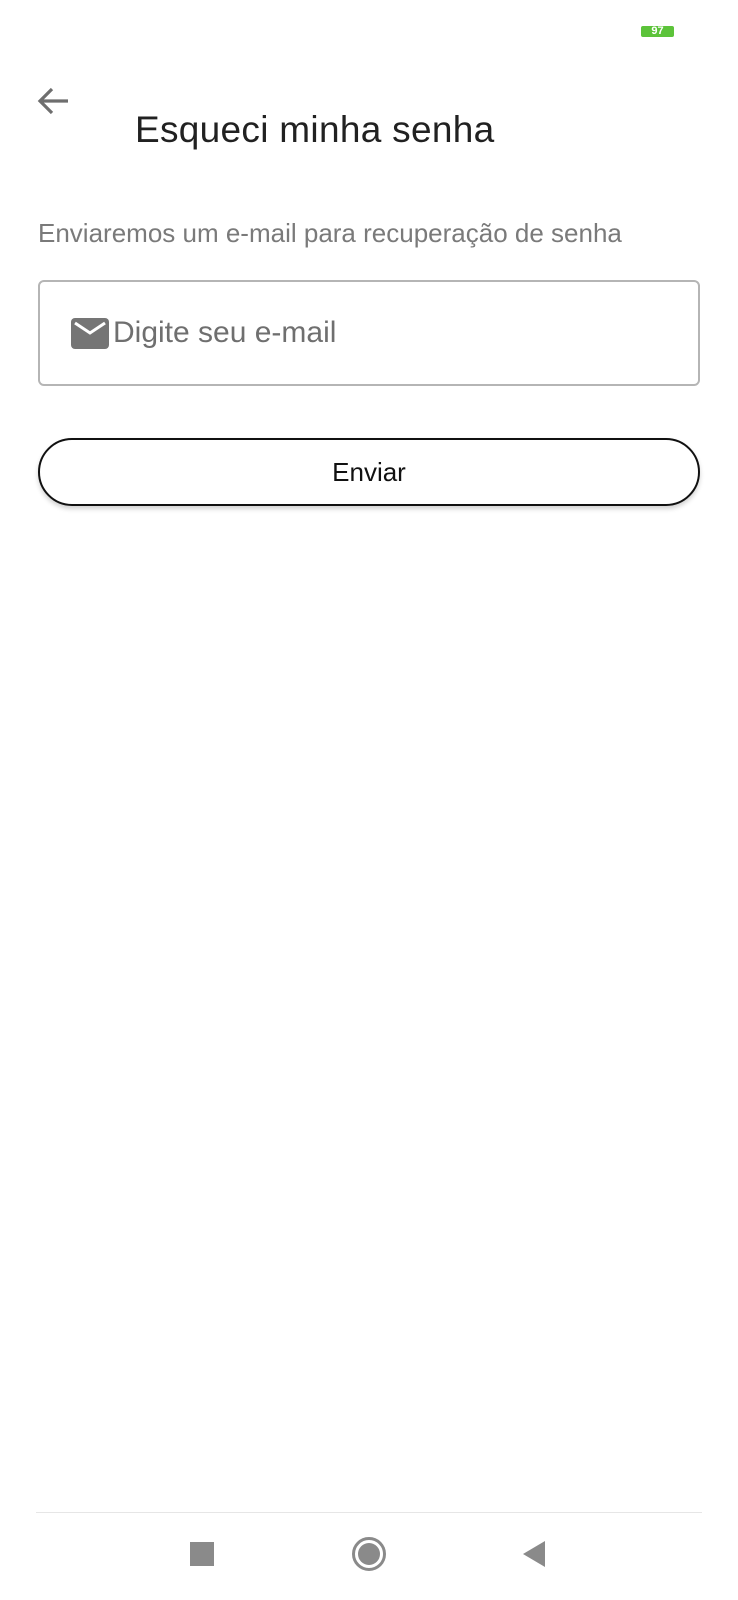 The height and width of the screenshot is (1600, 738). I want to click on email-input, so click(393, 333).